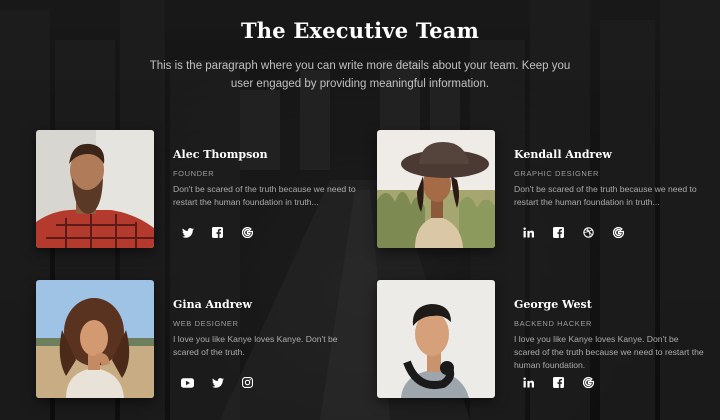 This screenshot has width=720, height=420. Describe the element at coordinates (247, 382) in the screenshot. I see `instagram-icon` at that location.